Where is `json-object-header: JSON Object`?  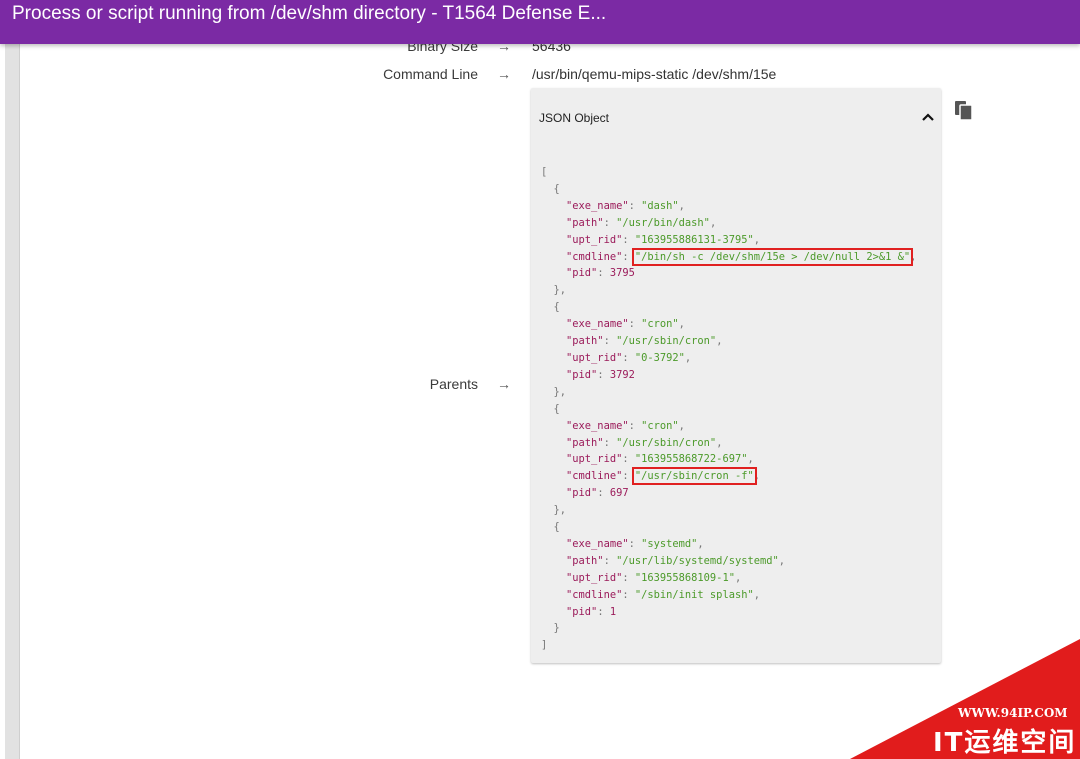 json-object-header: JSON Object is located at coordinates (574, 118).